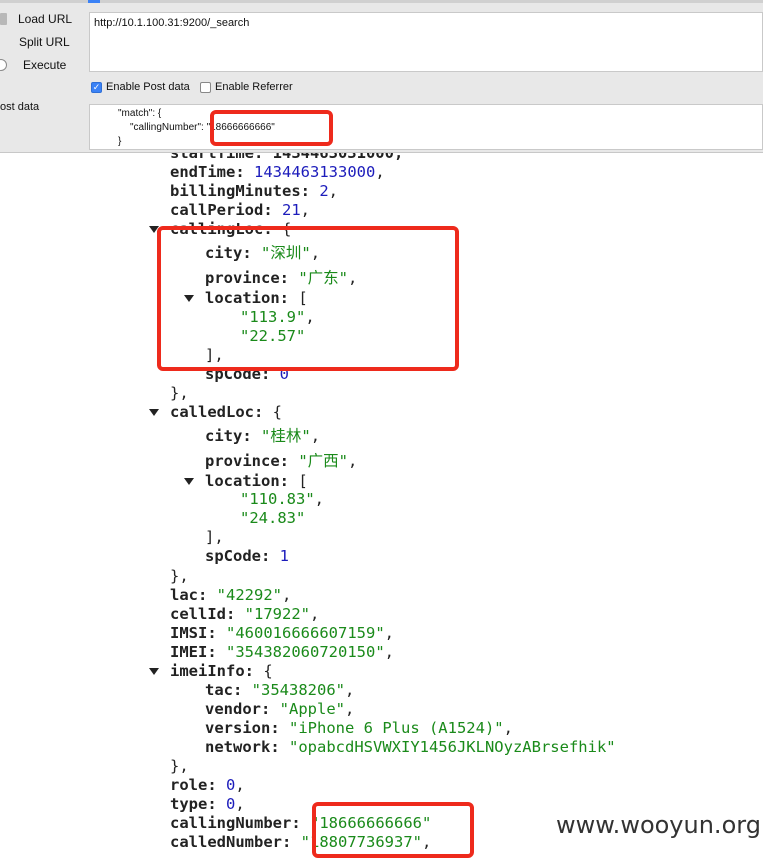 This screenshot has width=763, height=858. What do you see at coordinates (45, 19) in the screenshot?
I see `load-url-label: Load URL` at bounding box center [45, 19].